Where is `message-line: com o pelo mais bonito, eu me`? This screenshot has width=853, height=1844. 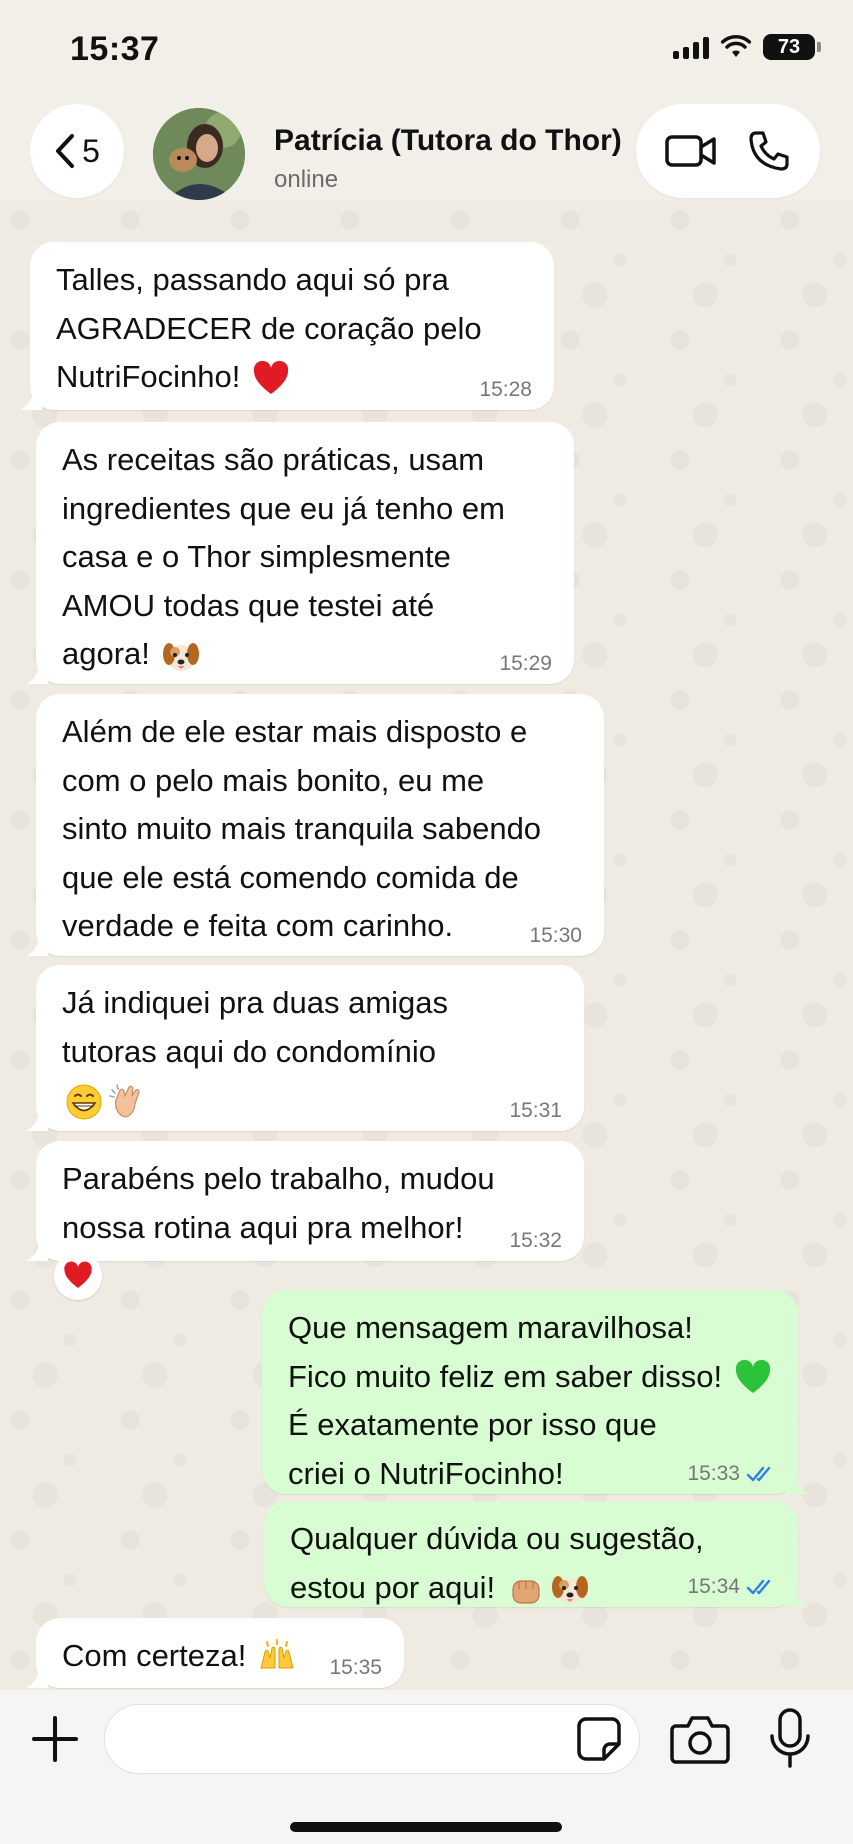 message-line: com o pelo mais bonito, eu me is located at coordinates (320, 781).